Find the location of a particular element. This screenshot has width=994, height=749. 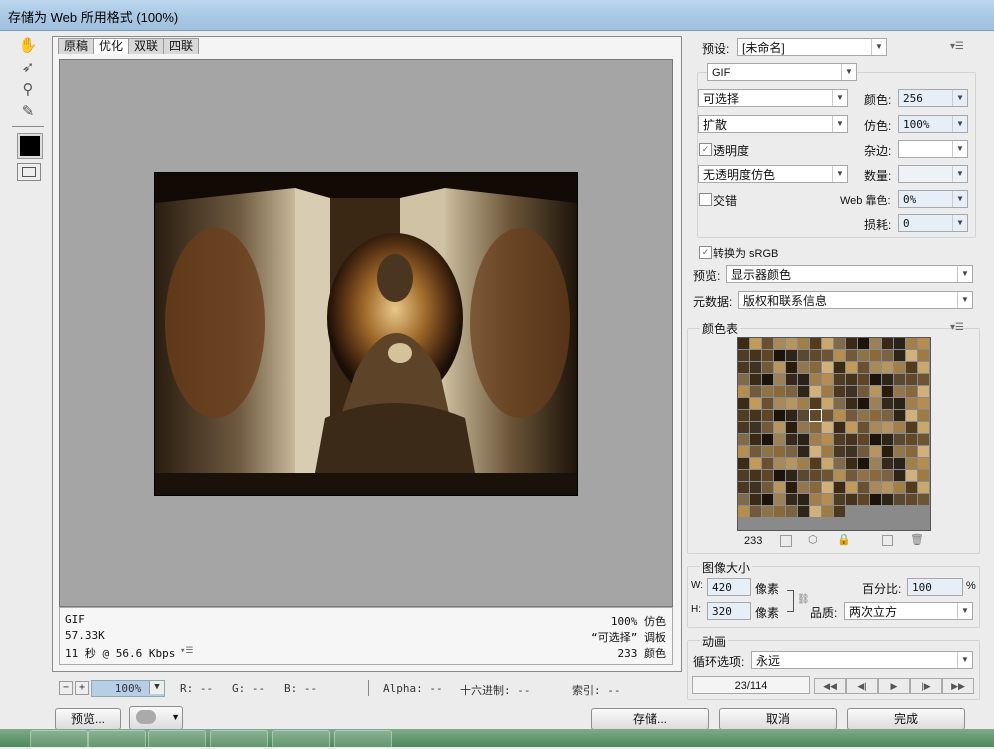

format-select: GIF ▼ is located at coordinates (782, 72).